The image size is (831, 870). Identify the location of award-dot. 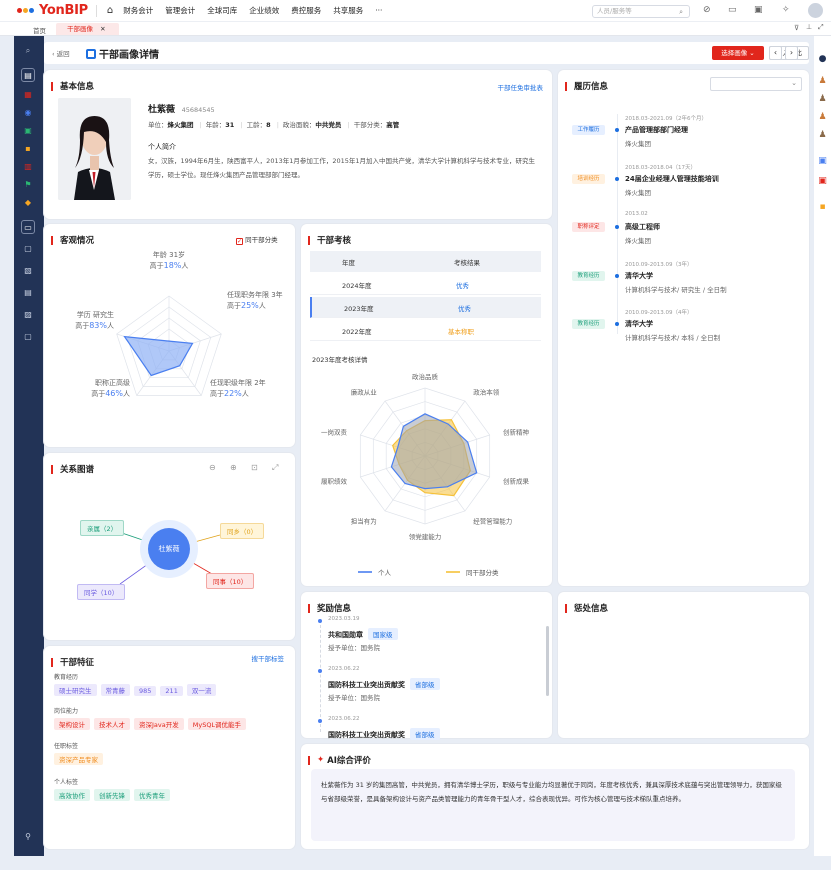
(320, 621).